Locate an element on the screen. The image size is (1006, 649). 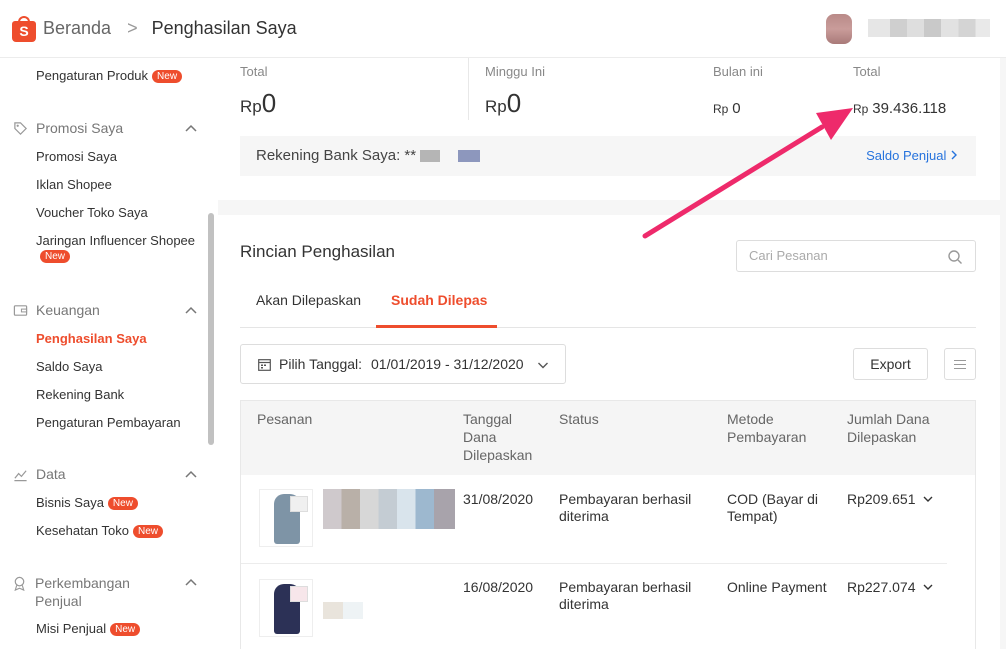
column-tanggal: Tanggal Dana Dilepaskan is located at coordinates (498, 437).